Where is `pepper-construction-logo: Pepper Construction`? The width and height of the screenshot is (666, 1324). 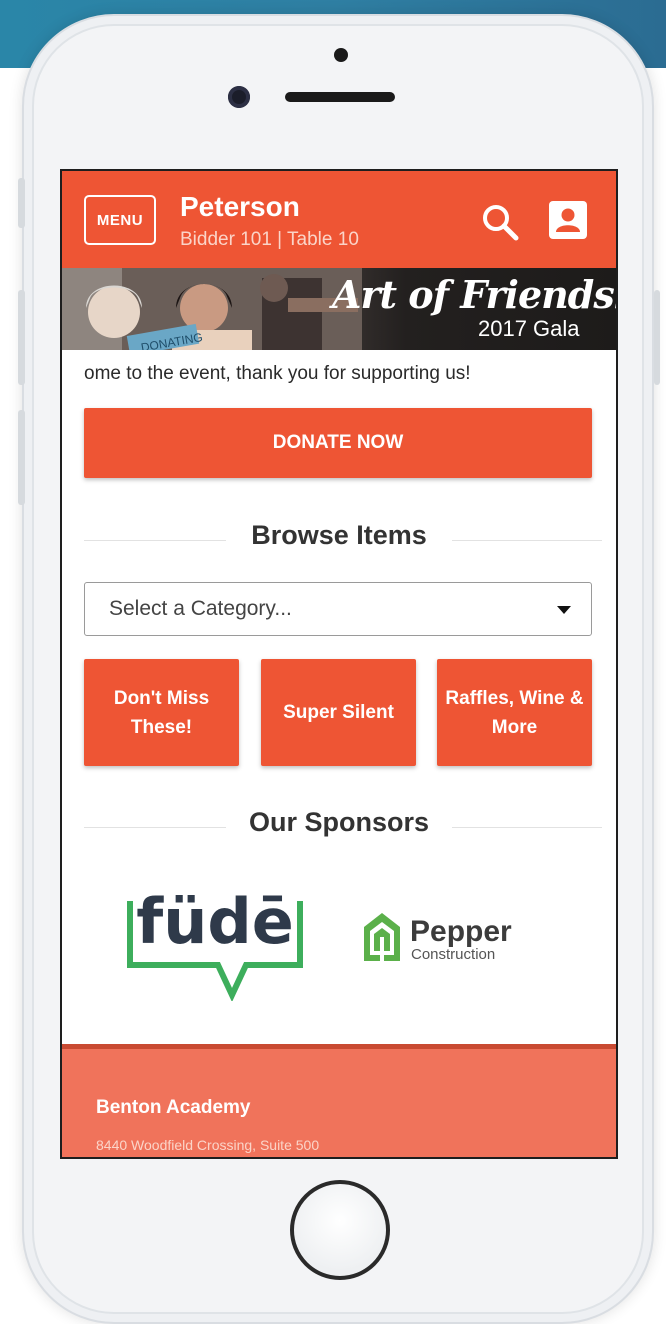
pepper-construction-logo: Pepper Construction is located at coordinates (453, 938).